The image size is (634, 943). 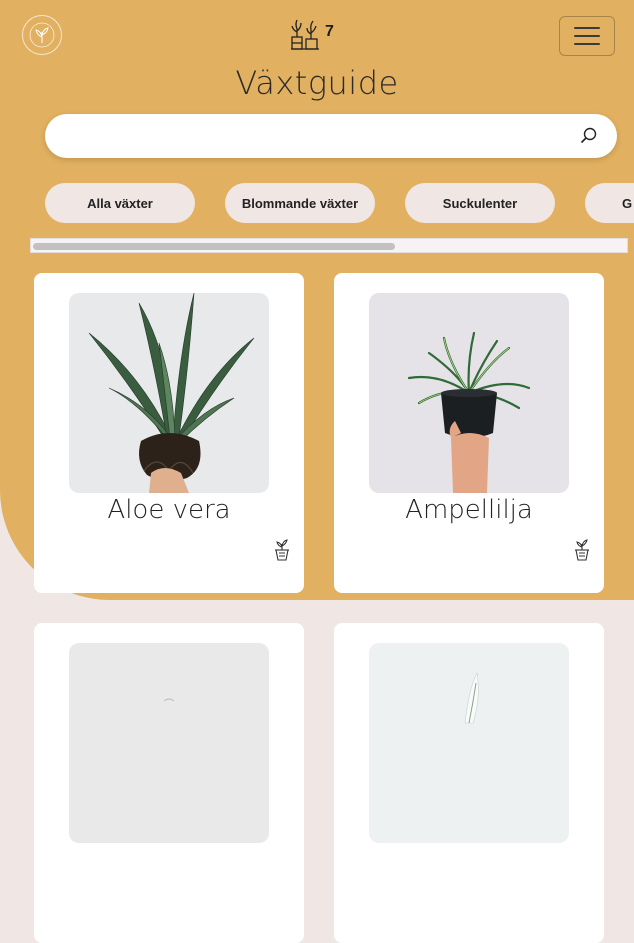 I want to click on category-all-plants: Alla växter, so click(x=120, y=203).